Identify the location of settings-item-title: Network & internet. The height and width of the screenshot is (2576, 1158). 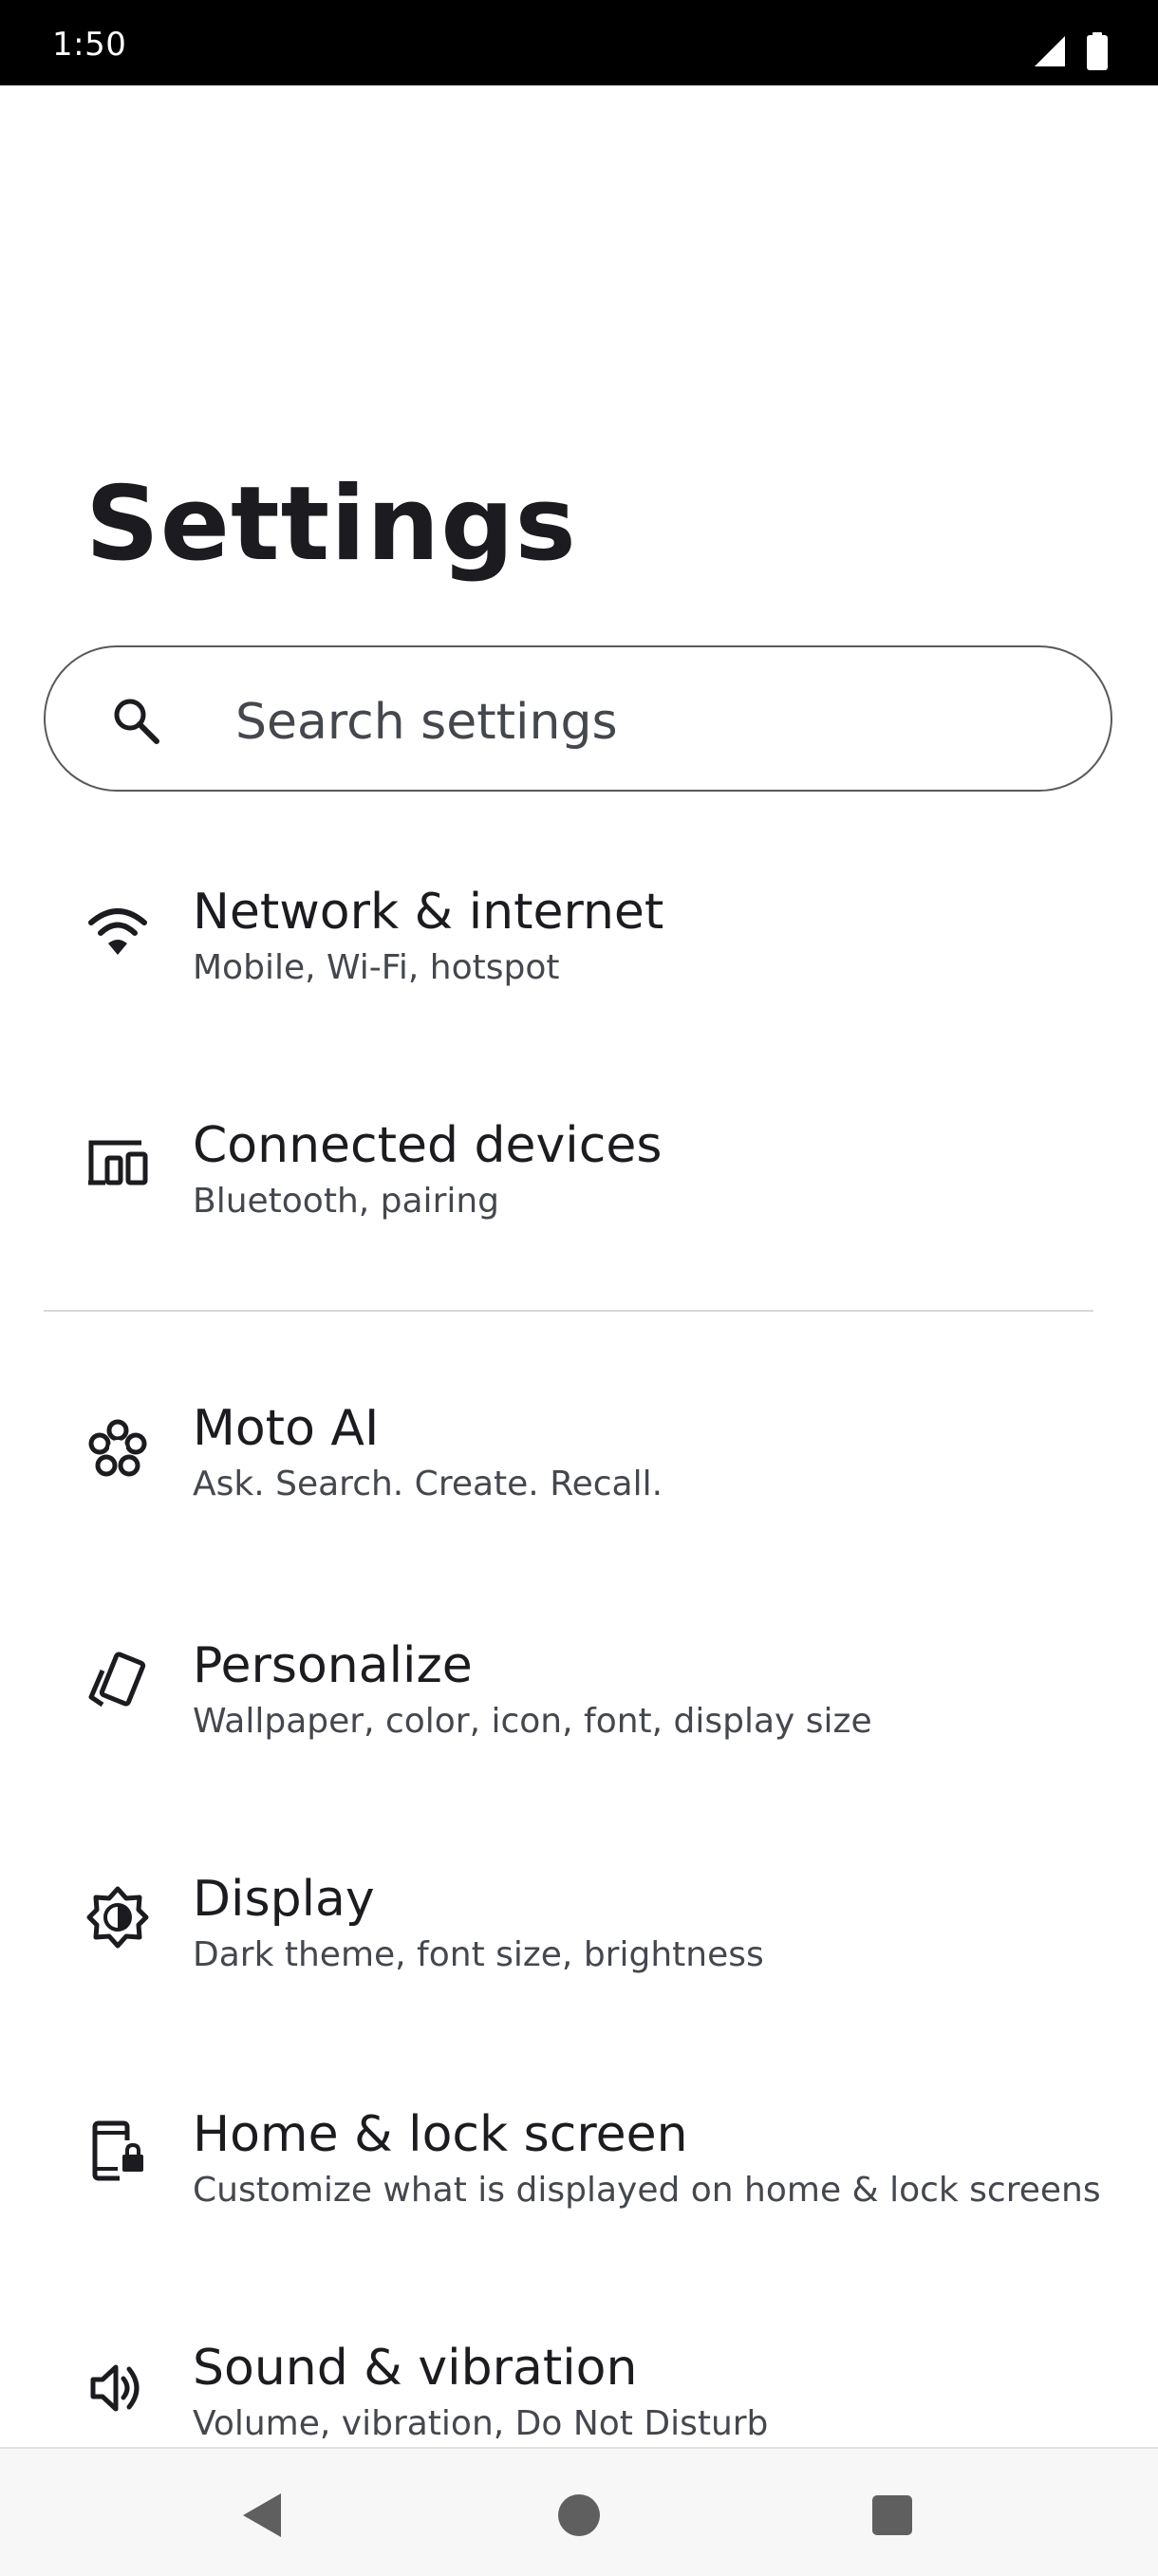
(428, 912).